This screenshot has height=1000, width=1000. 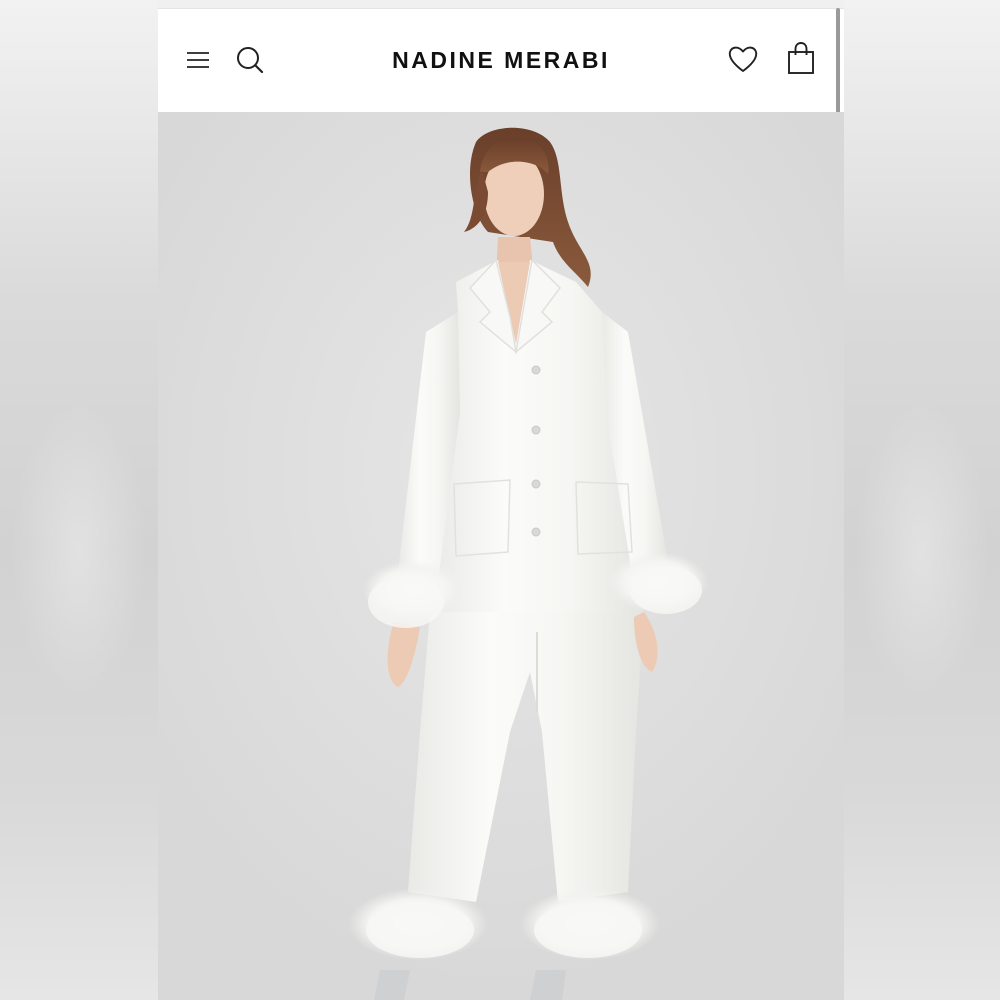 What do you see at coordinates (501, 4) in the screenshot?
I see `status-strip` at bounding box center [501, 4].